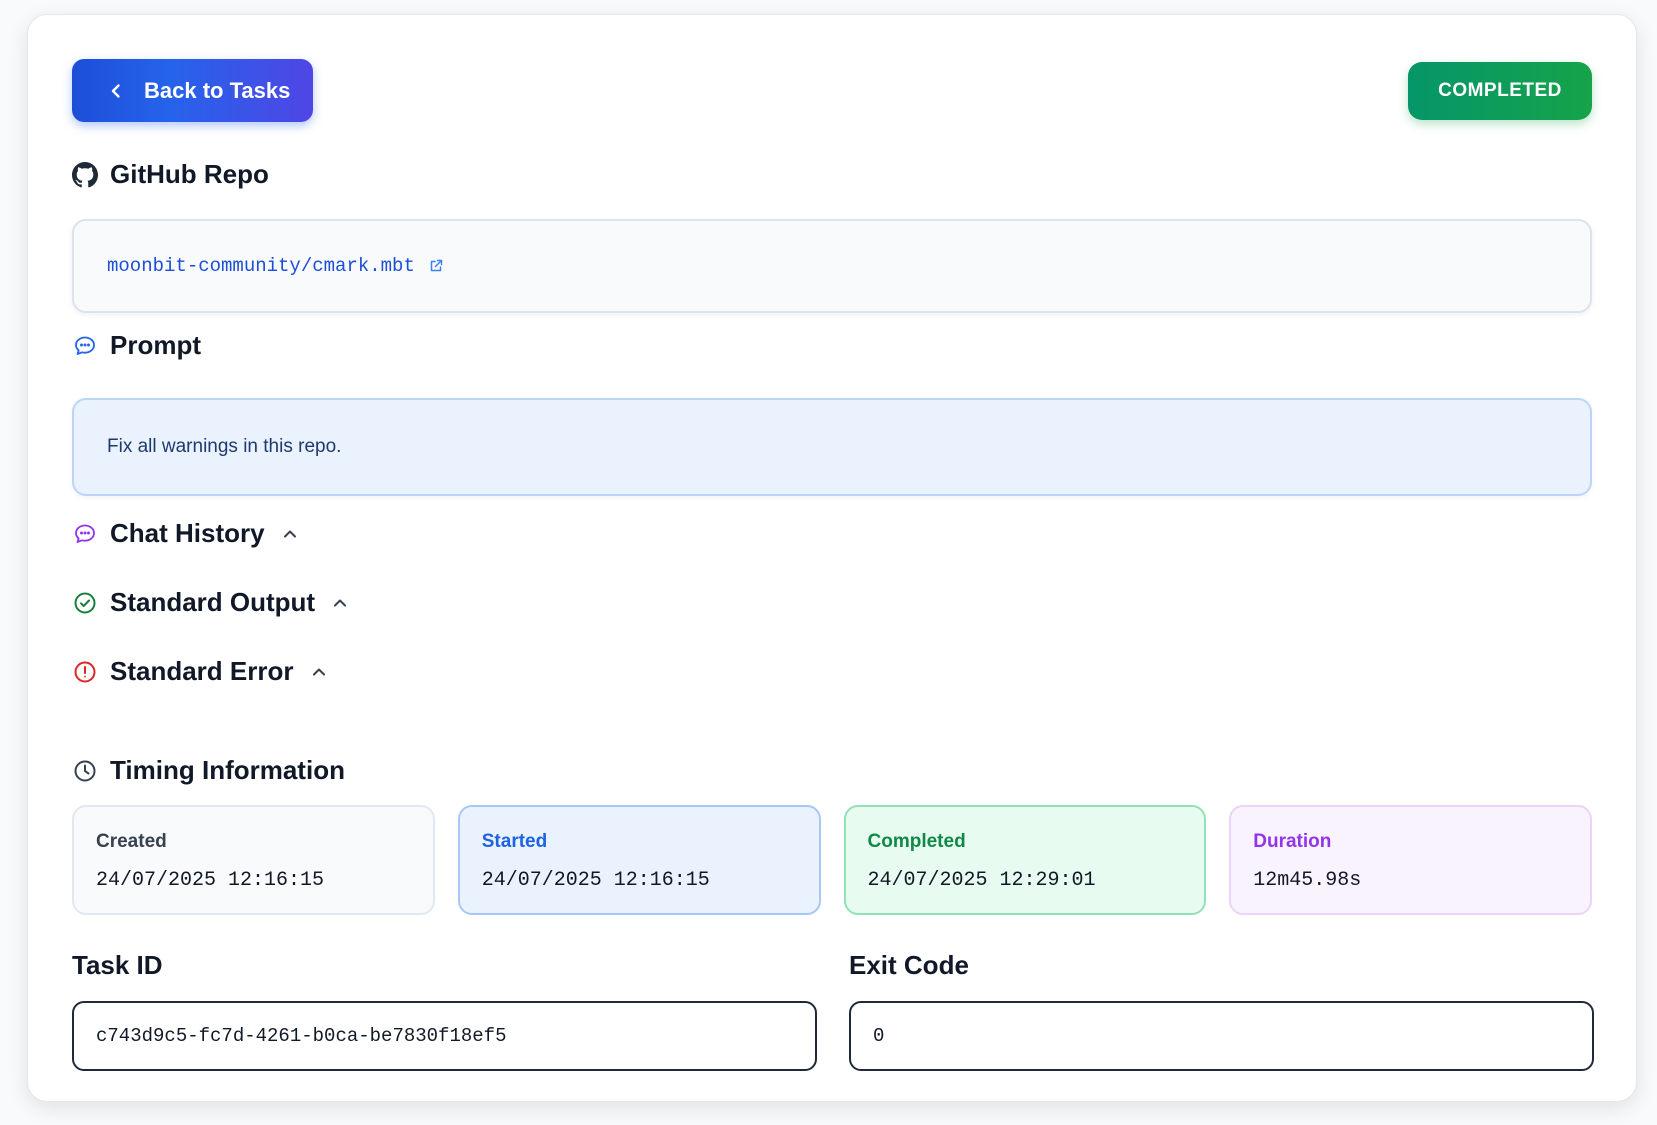 The image size is (1657, 1125). I want to click on github-repo-title: GitHub Repo, so click(189, 174).